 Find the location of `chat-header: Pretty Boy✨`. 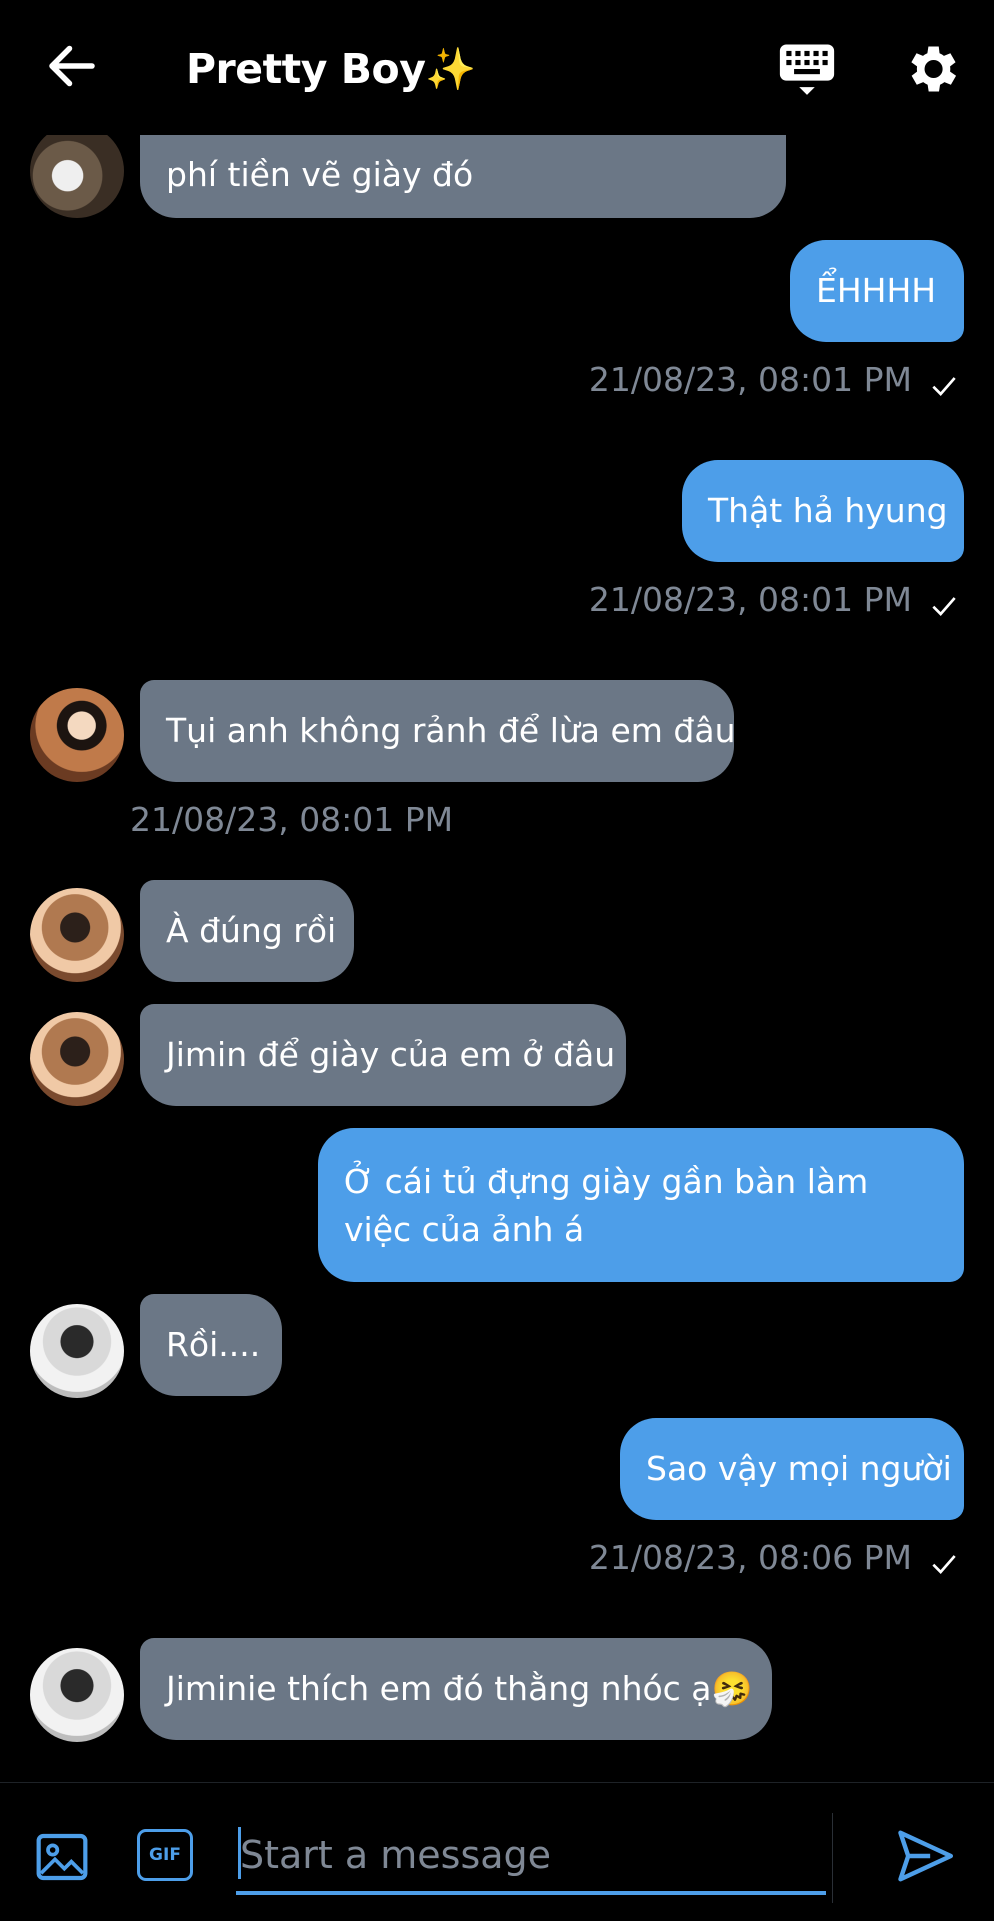

chat-header: Pretty Boy✨ is located at coordinates (497, 67).